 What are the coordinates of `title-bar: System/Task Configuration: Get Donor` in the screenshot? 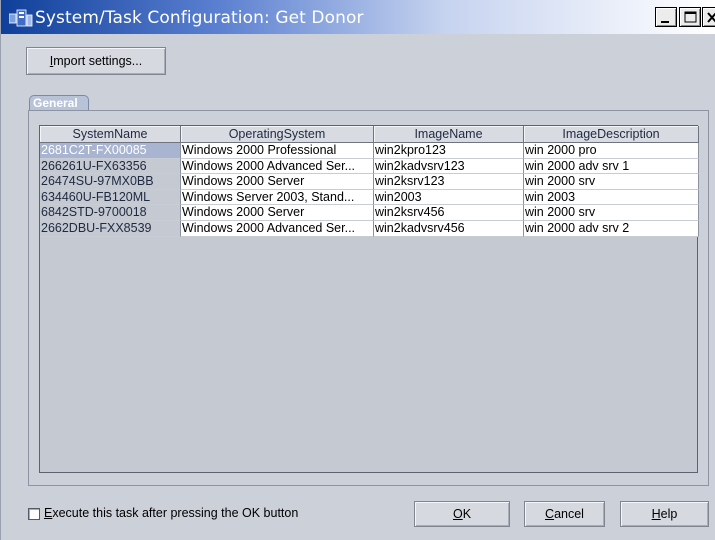 It's located at (358, 17).